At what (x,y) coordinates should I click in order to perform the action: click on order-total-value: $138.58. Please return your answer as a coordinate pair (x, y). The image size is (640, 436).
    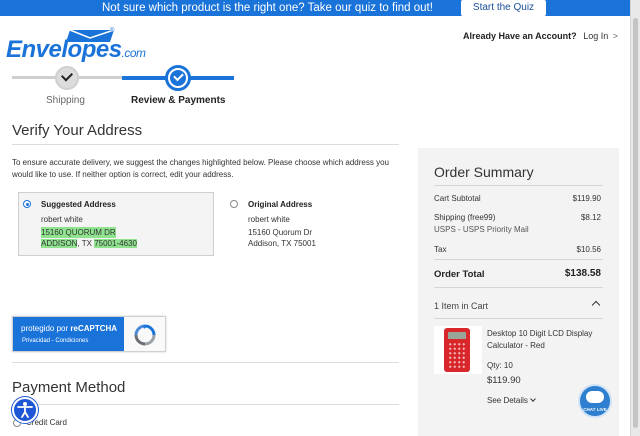
    Looking at the image, I should click on (582, 273).